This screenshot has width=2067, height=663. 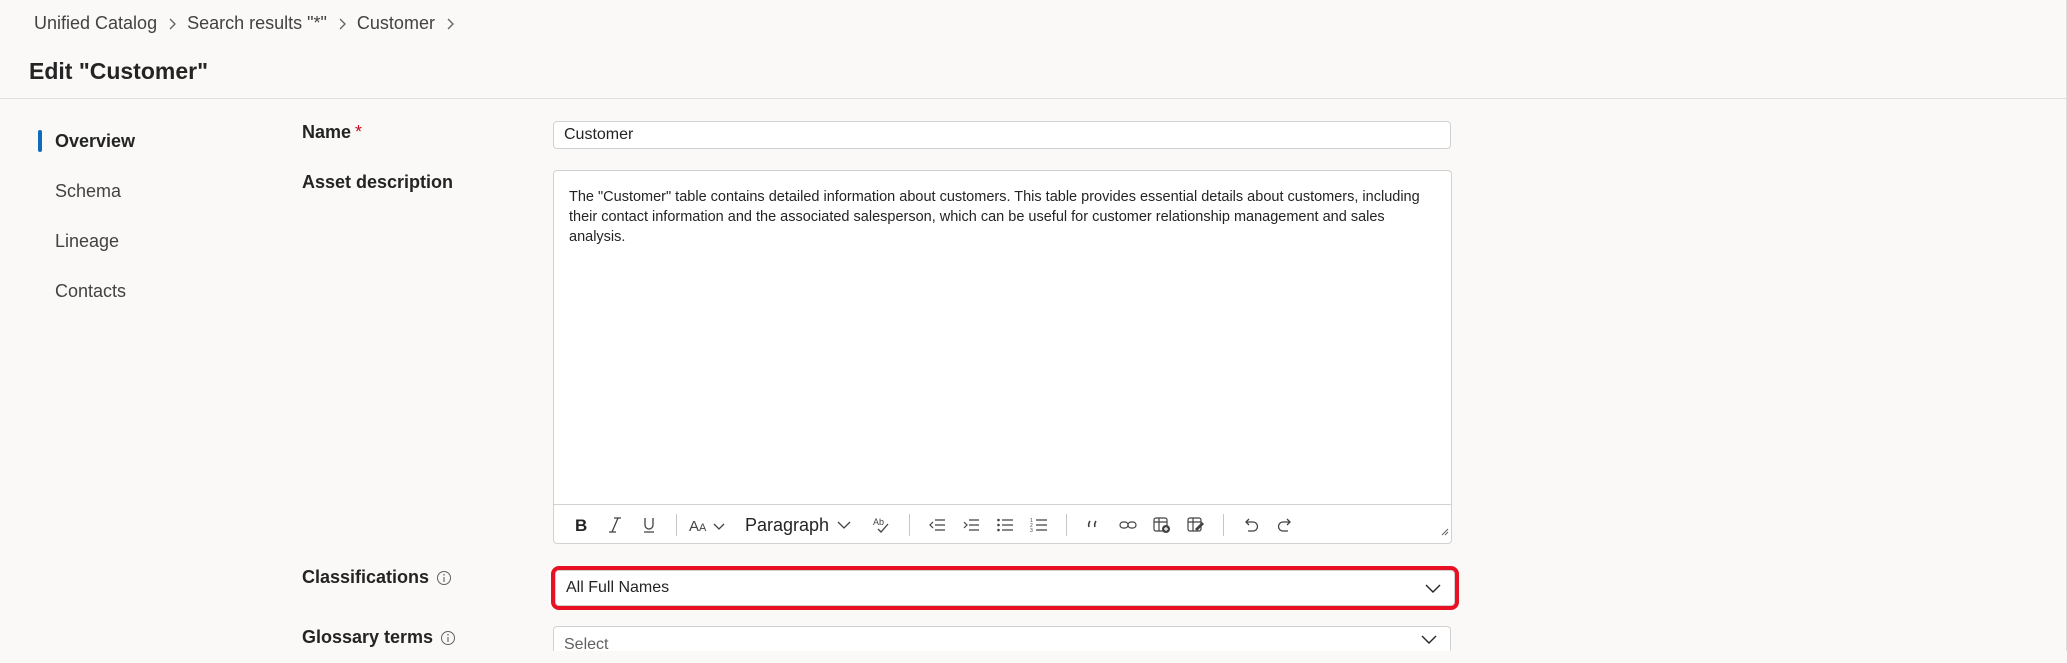 I want to click on breadcrumb-item-unified-catalog: Unified Catalog, so click(x=95, y=23).